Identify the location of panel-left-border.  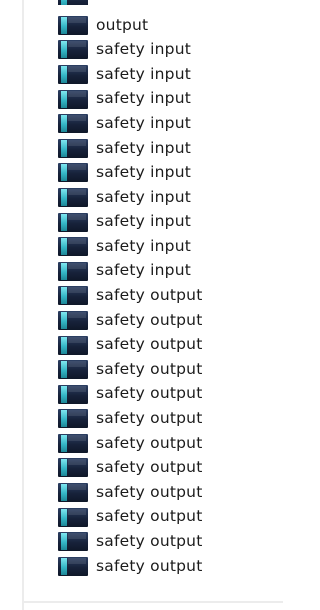
(23, 305).